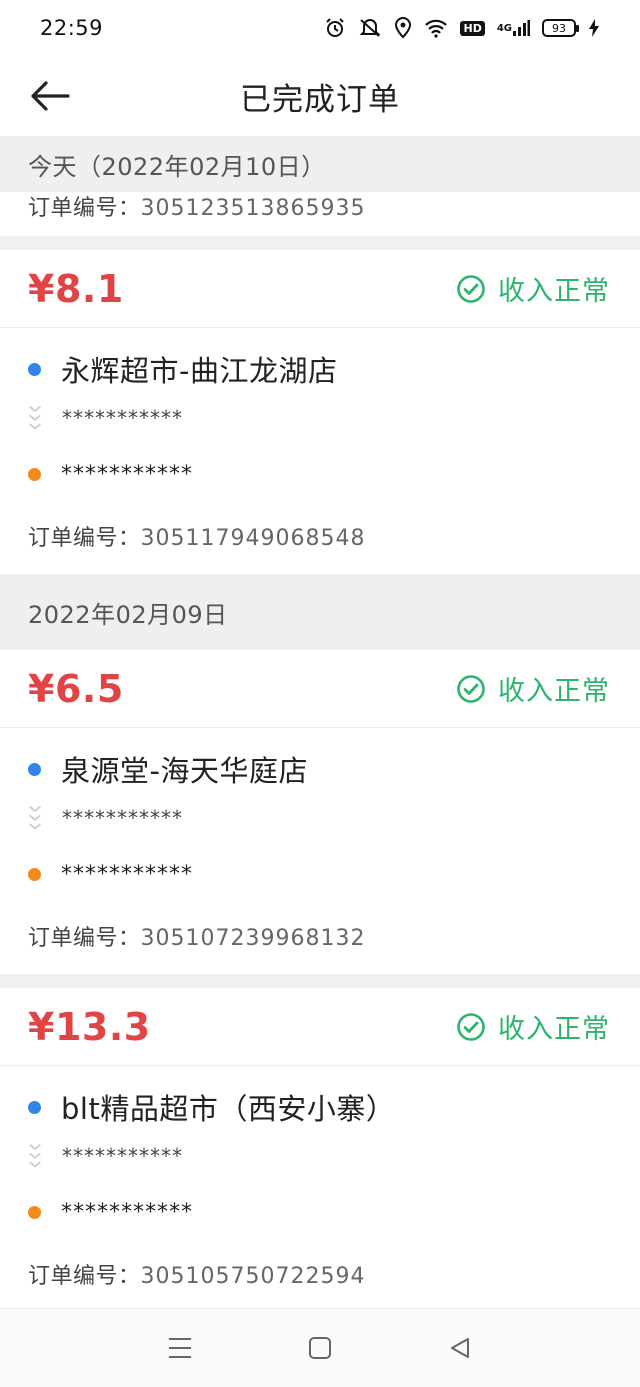 The height and width of the screenshot is (1387, 640). I want to click on home-square-icon, so click(320, 1348).